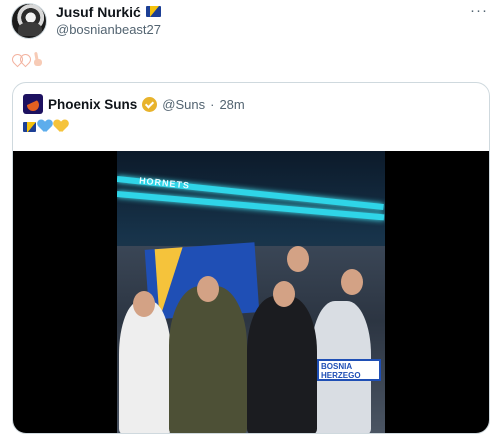 The height and width of the screenshot is (440, 500). I want to click on author-name-row: Jusuf Nurkić, so click(108, 11).